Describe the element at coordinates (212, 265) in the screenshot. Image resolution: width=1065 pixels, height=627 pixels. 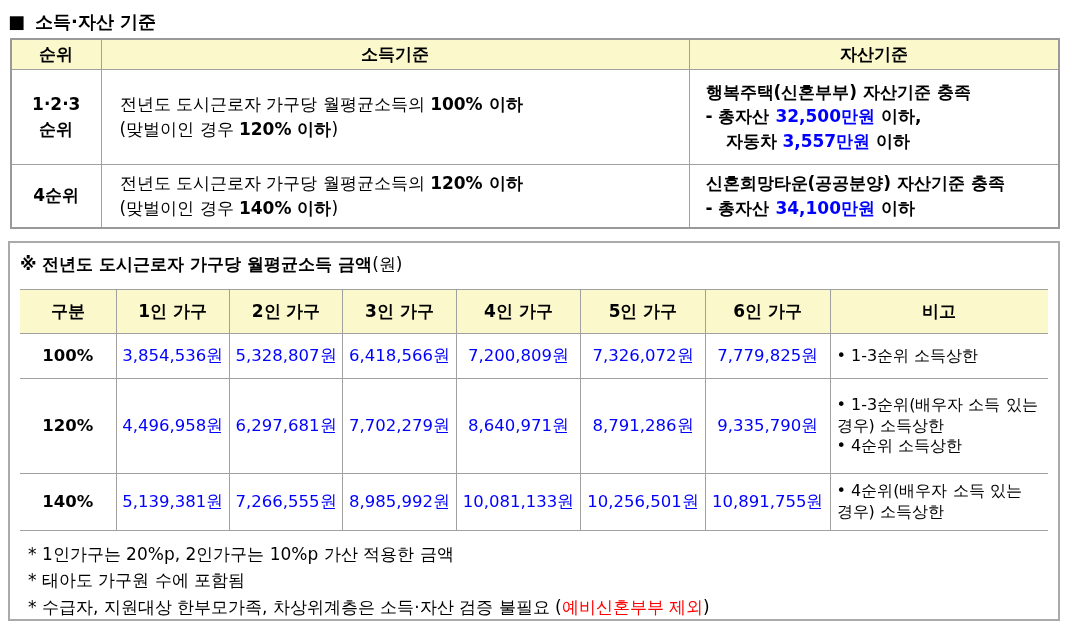
I see `panel-title: ※ 전년도 도시근로자 가구당 월평균소득 금액(원)` at that location.